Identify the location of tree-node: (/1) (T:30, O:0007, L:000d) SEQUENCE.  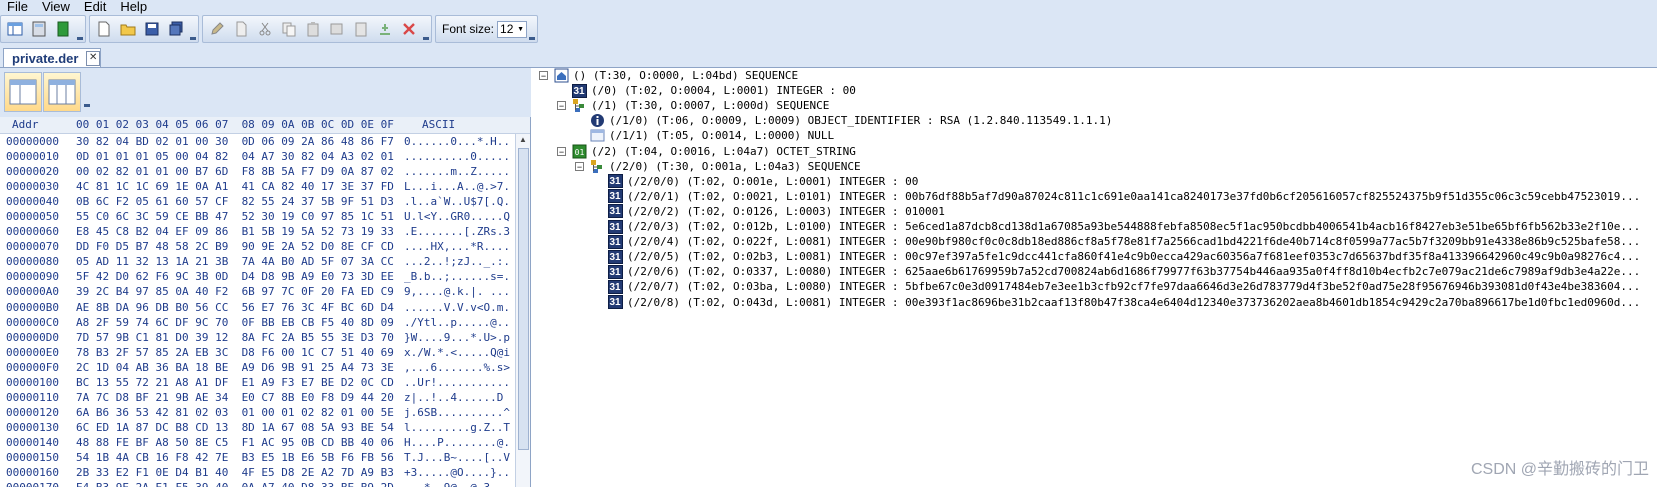
(700, 105).